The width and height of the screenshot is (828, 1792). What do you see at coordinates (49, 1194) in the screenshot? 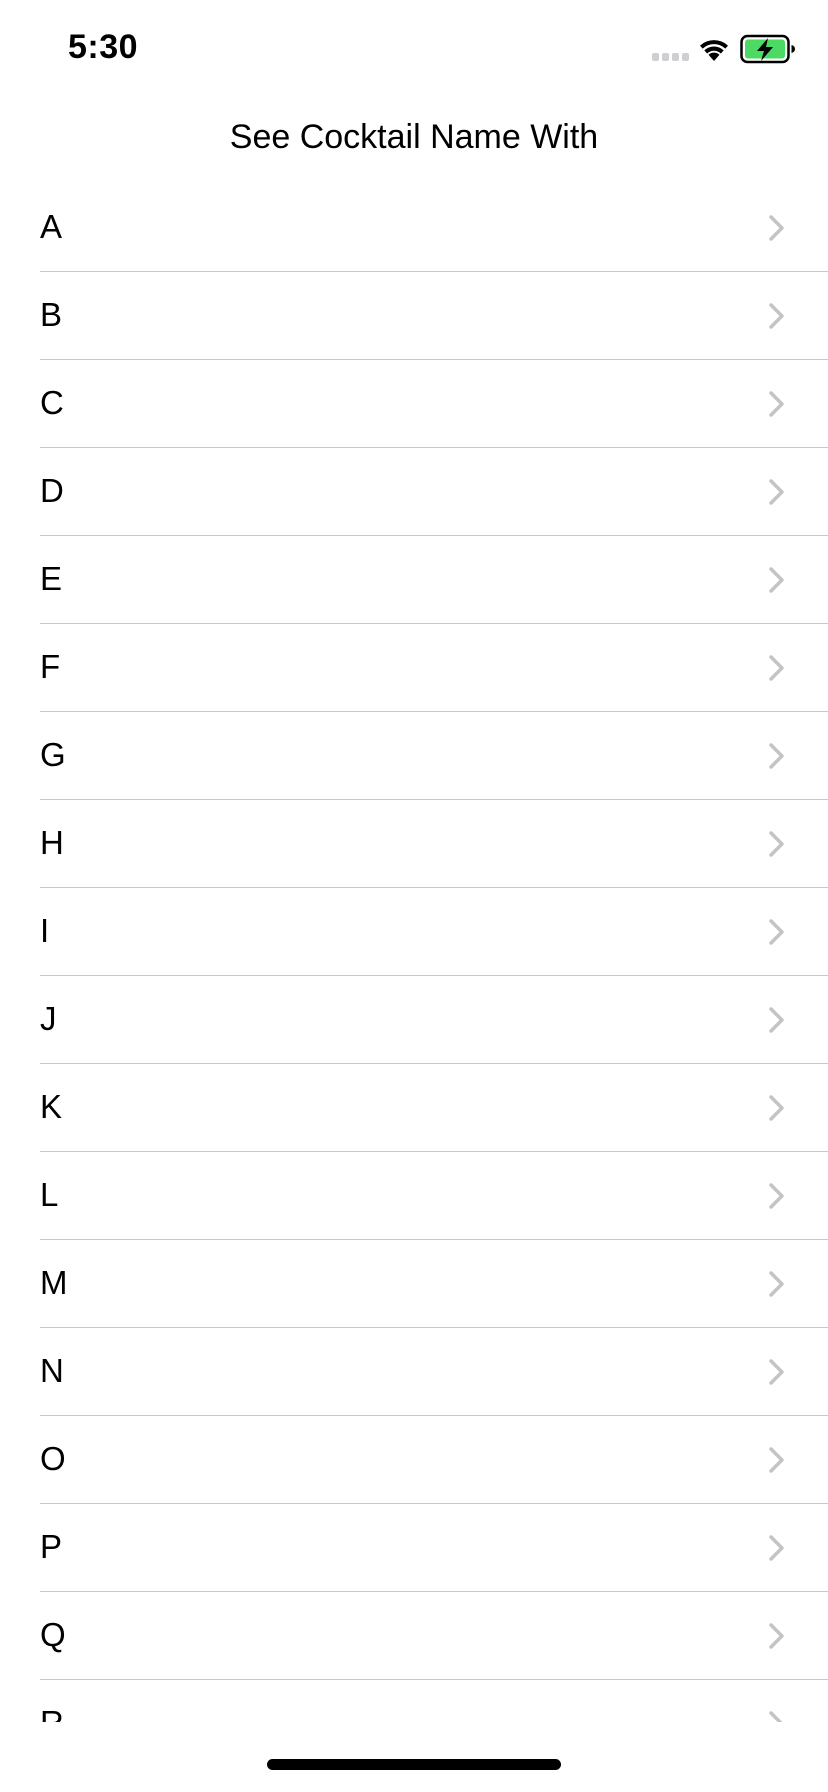
I see `list-item-label: L` at bounding box center [49, 1194].